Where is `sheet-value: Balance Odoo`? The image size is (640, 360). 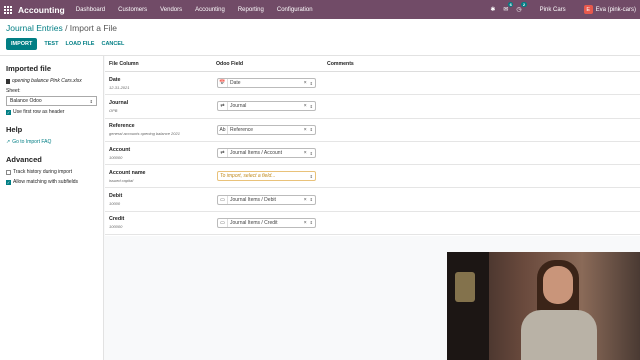
sheet-value: Balance Odoo is located at coordinates (26, 101).